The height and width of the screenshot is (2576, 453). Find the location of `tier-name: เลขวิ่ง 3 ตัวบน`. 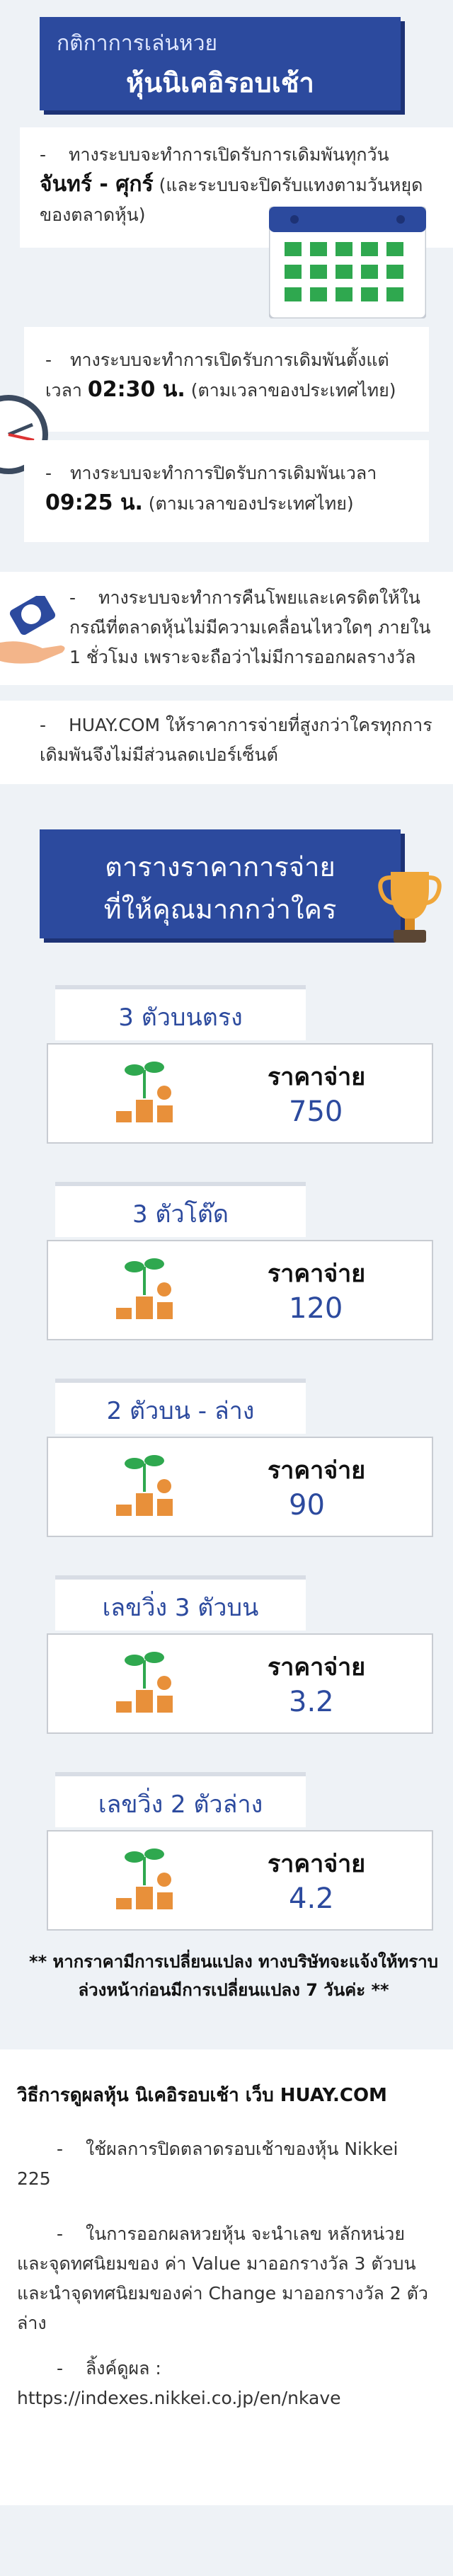

tier-name: เลขวิ่ง 3 ตัวบน is located at coordinates (180, 1608).